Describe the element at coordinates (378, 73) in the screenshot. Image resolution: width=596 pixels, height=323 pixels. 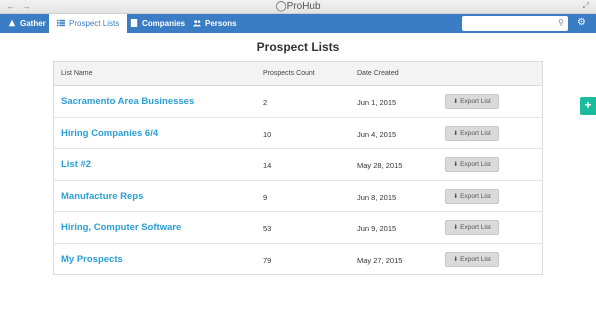
I see `column-header-date-created: Date Created` at that location.